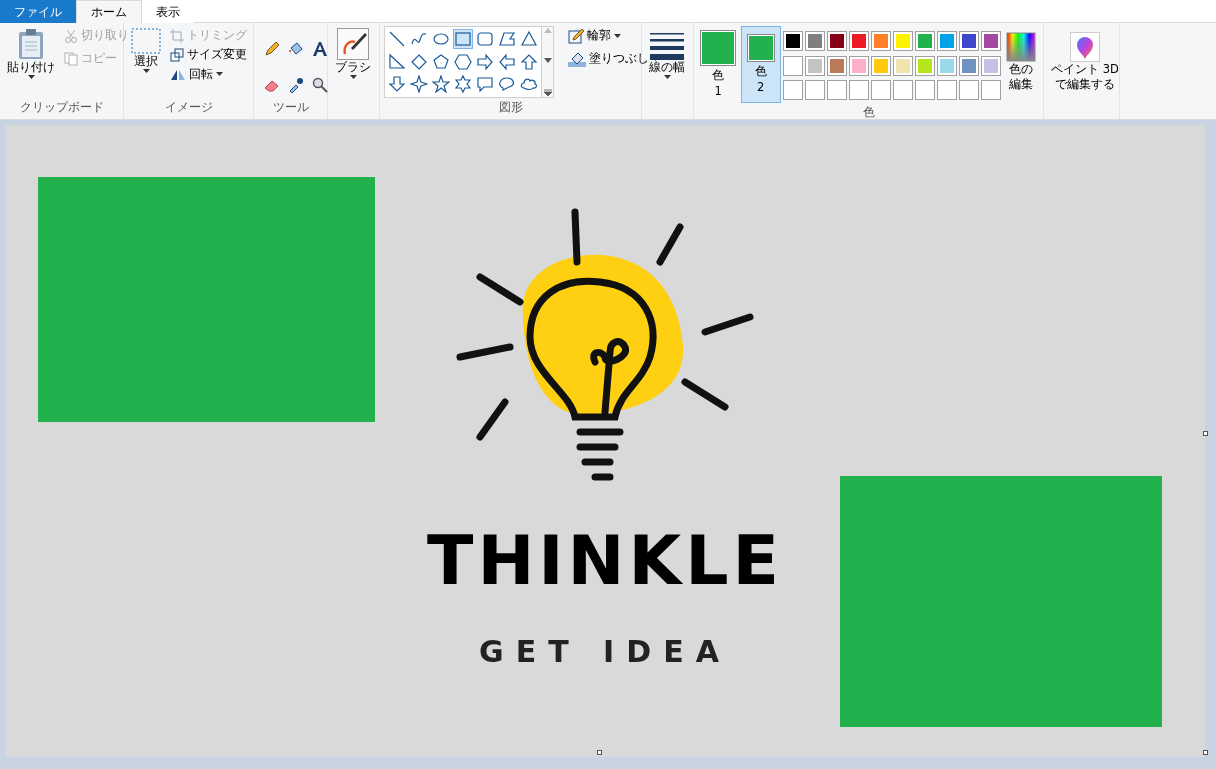 The image size is (1216, 769). I want to click on group-label: 図形, so click(510, 107).